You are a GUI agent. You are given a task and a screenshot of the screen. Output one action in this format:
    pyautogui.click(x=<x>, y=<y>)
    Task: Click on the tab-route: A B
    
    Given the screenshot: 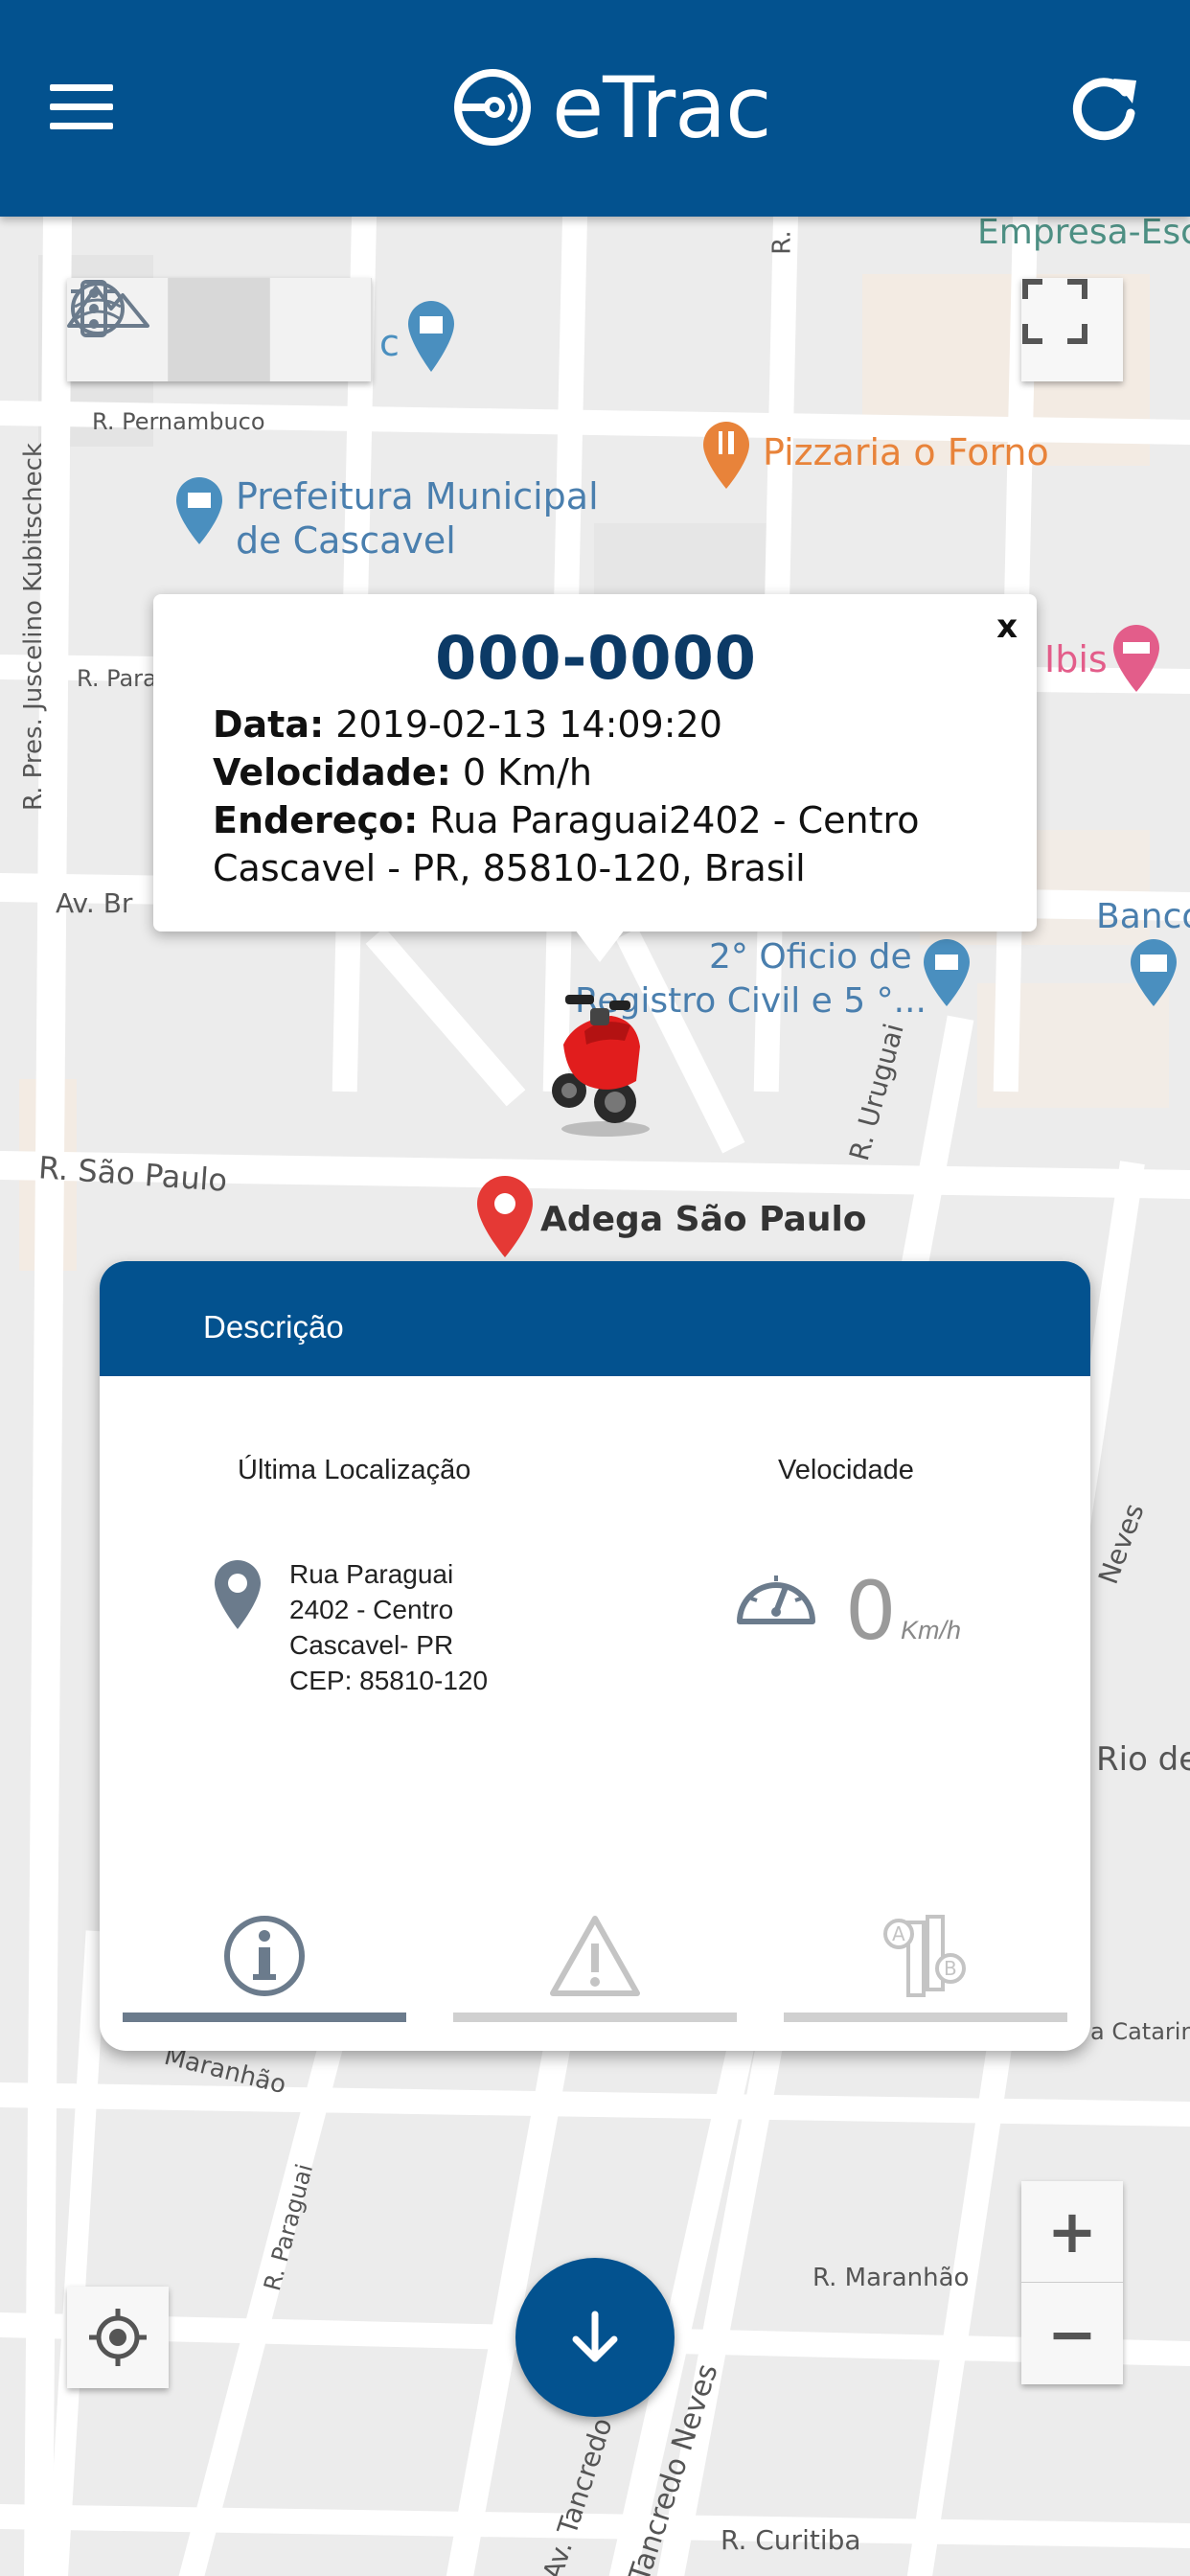 What is the action you would take?
    pyautogui.click(x=926, y=1970)
    